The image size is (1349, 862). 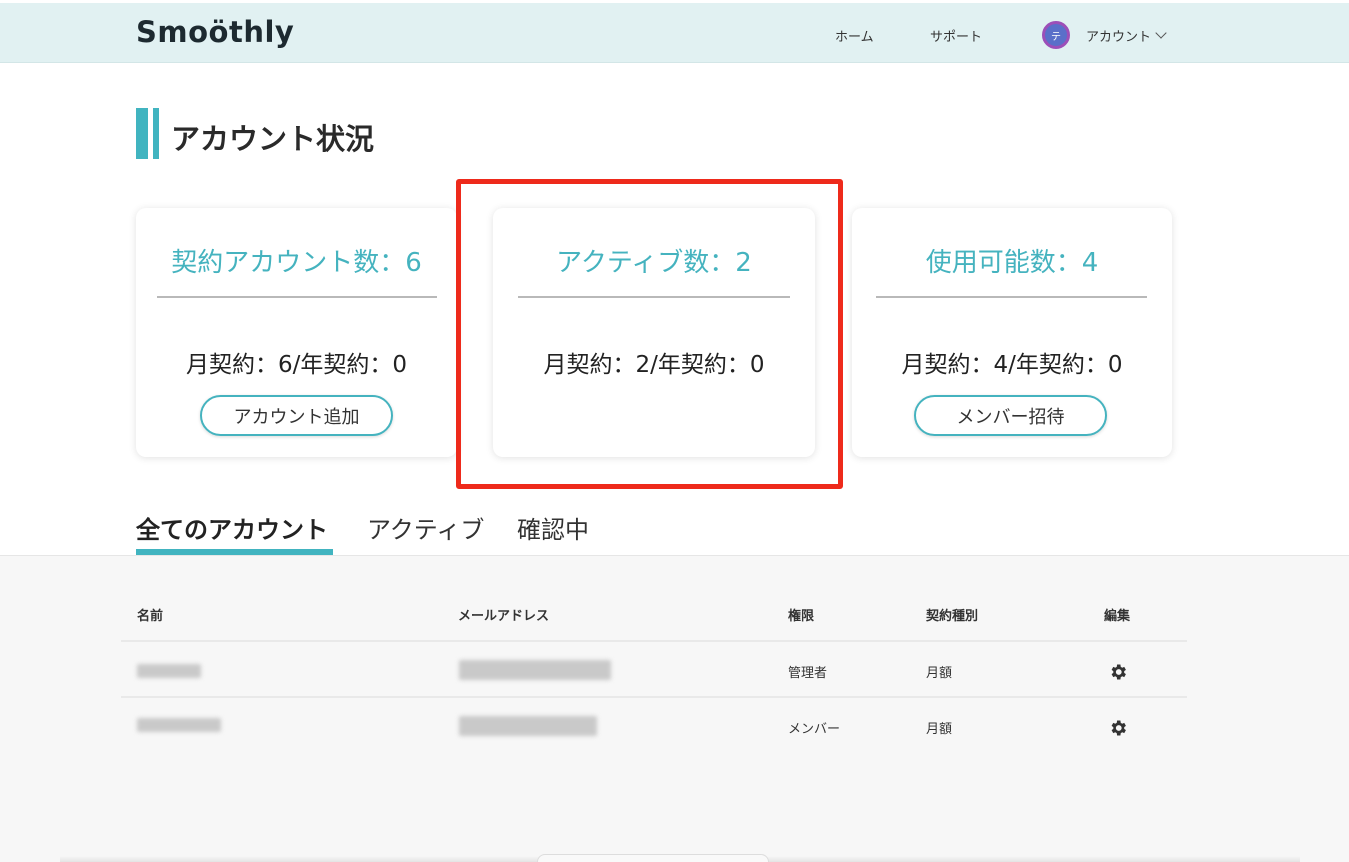 What do you see at coordinates (215, 32) in the screenshot?
I see `app-logo: Smoöthly` at bounding box center [215, 32].